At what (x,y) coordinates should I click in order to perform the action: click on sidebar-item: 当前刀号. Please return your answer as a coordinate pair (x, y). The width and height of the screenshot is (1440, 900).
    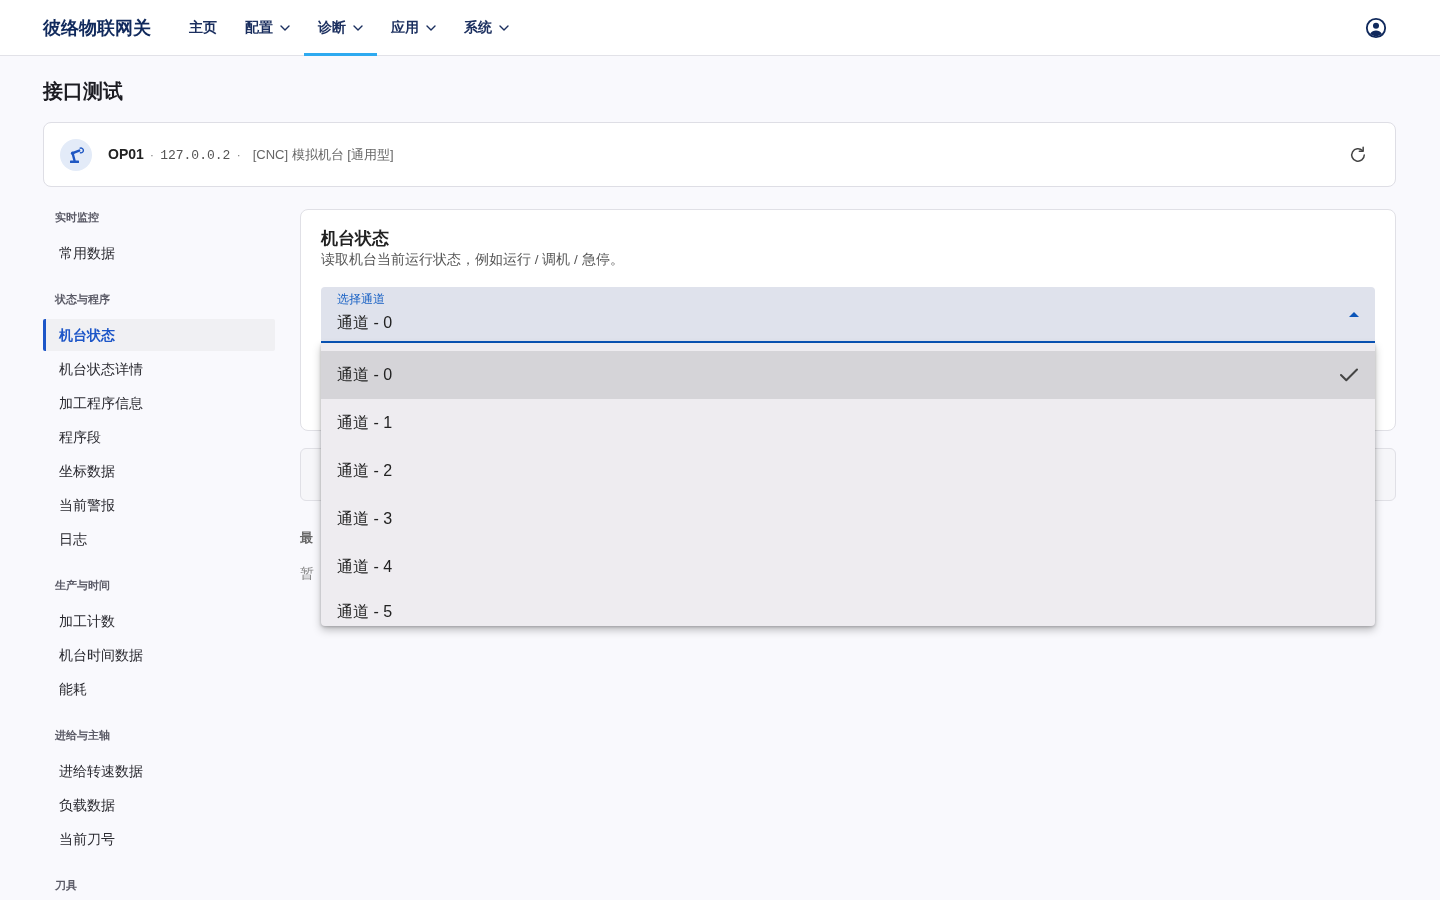
    Looking at the image, I should click on (159, 839).